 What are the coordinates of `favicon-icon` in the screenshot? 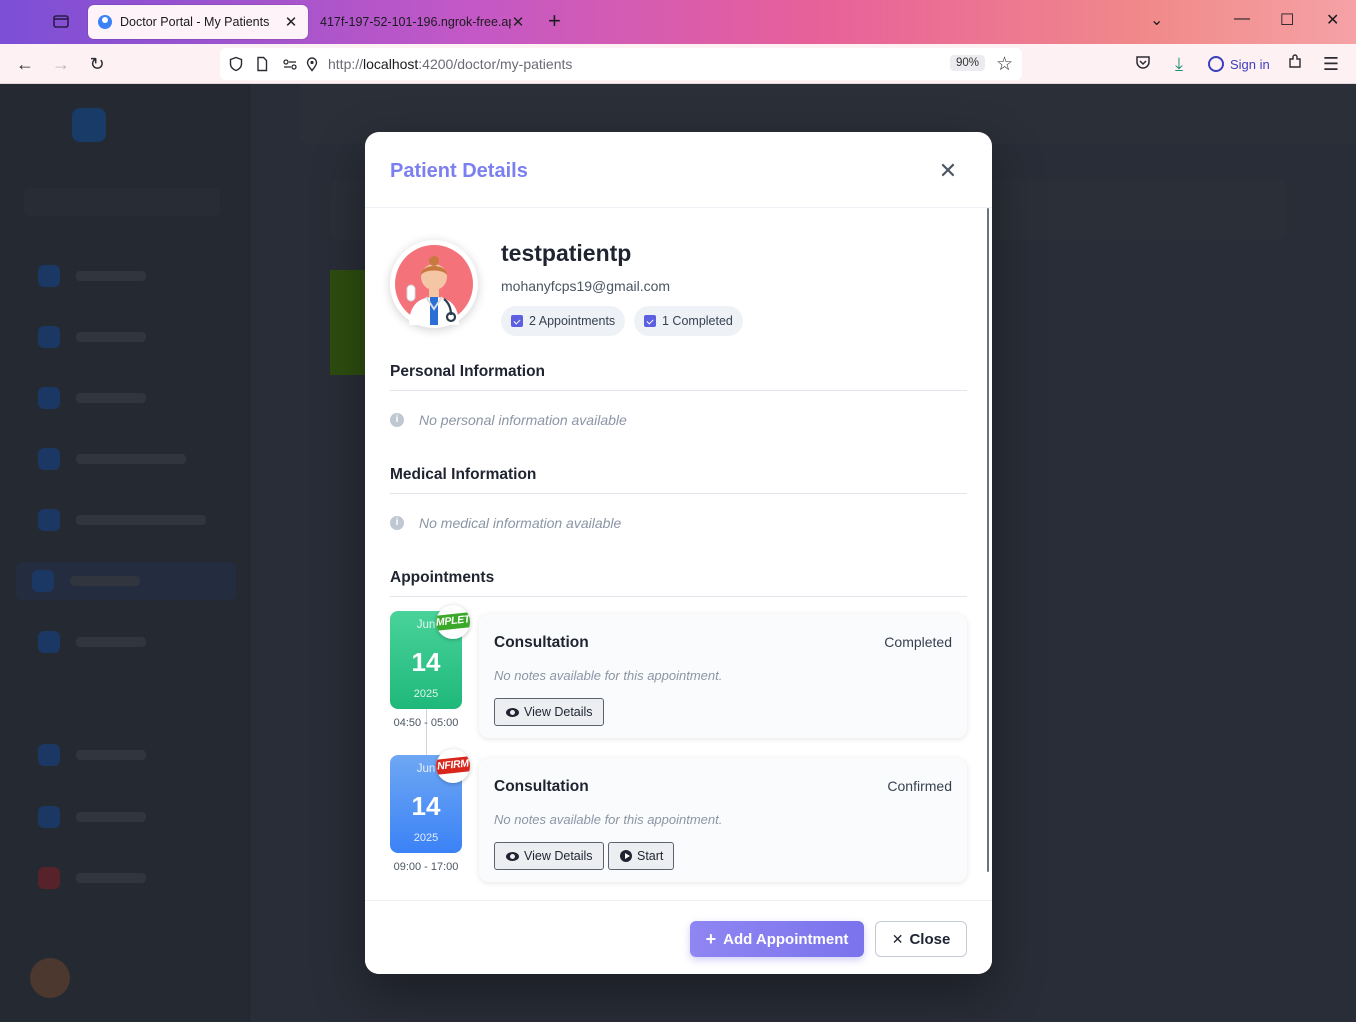 It's located at (105, 22).